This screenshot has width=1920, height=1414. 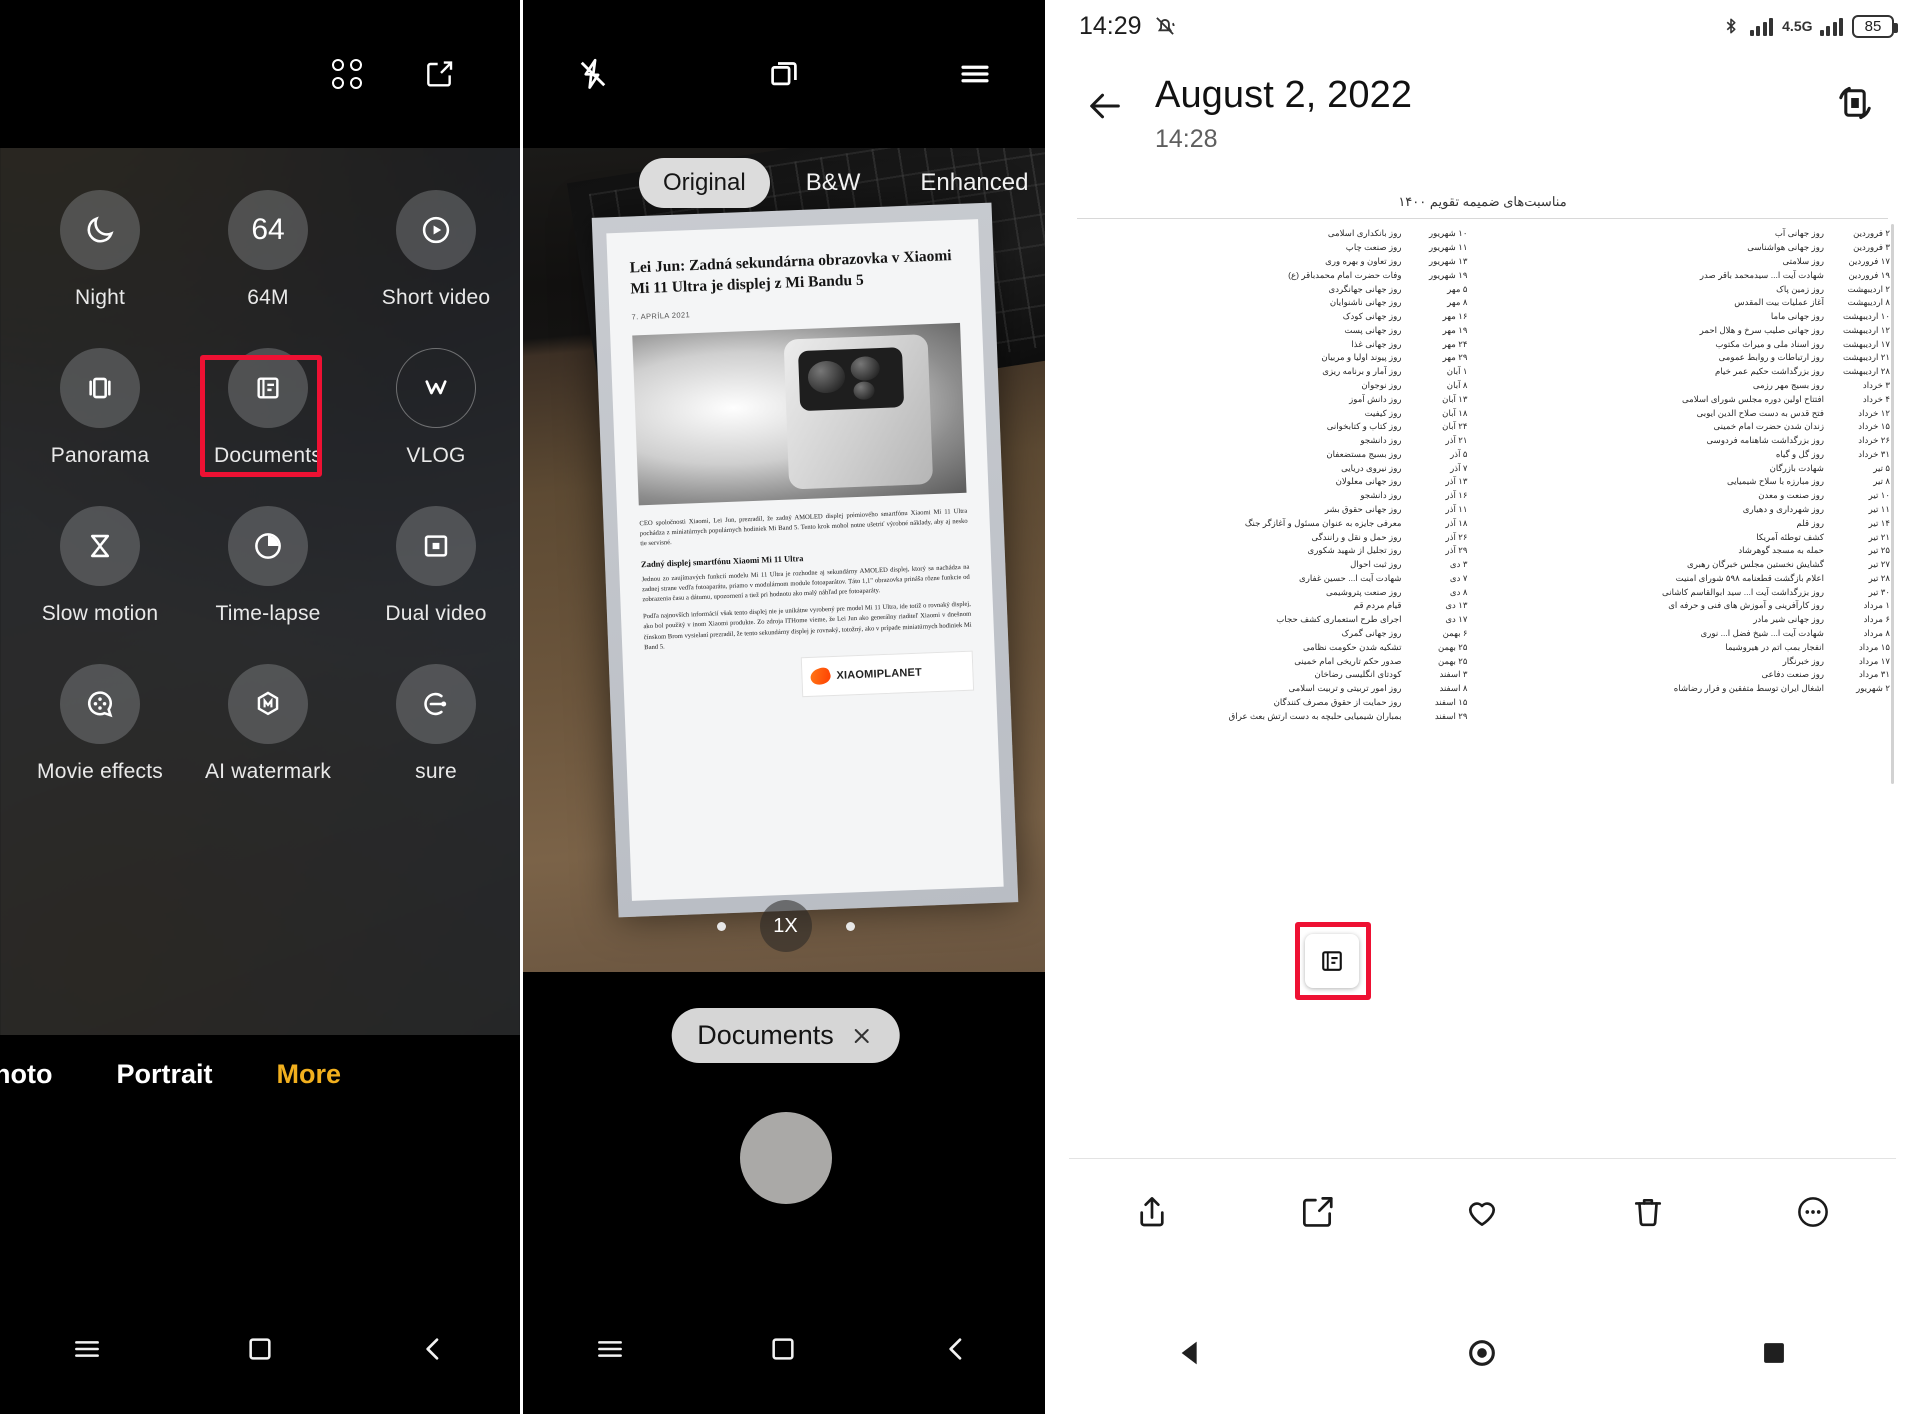 I want to click on mode-slow-motion: Slow motion, so click(x=100, y=566).